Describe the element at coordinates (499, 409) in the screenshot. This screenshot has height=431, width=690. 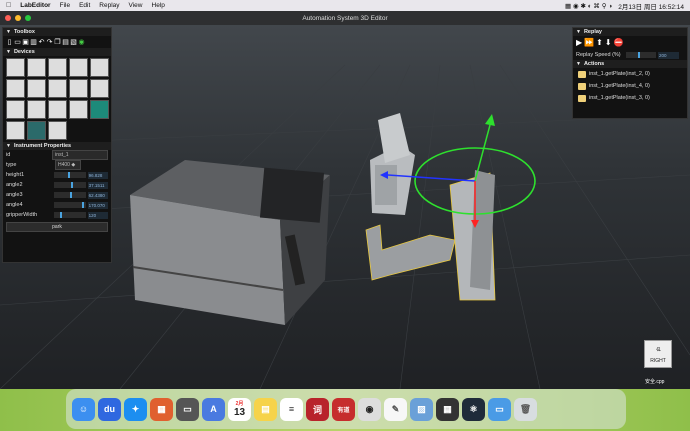
I see `downloads-folder-icon: ▭` at that location.